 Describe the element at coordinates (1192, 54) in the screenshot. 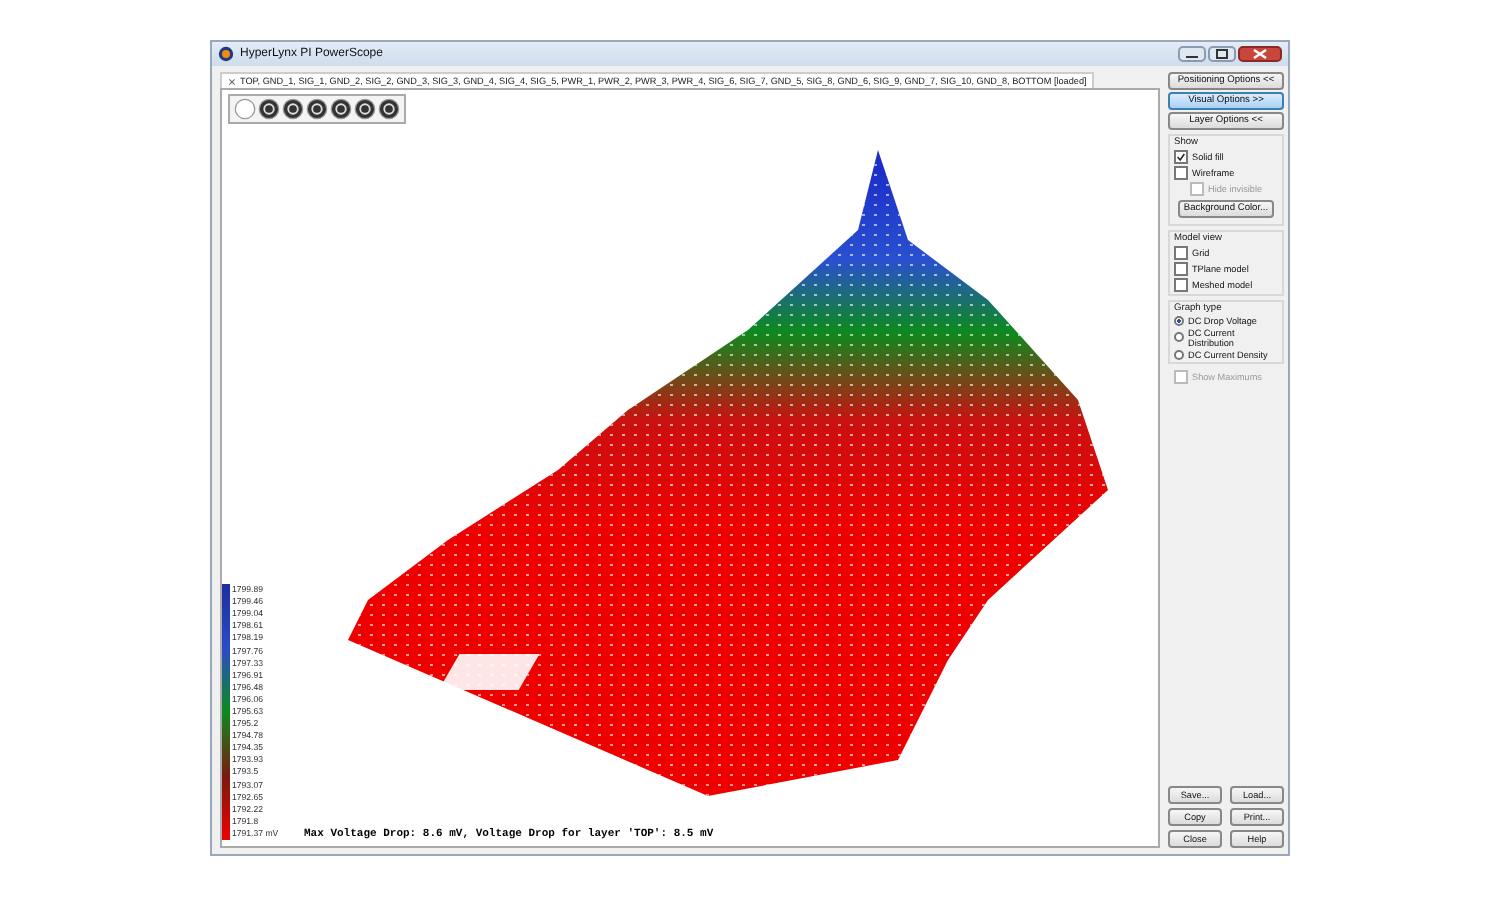

I see `minimize-icon` at that location.